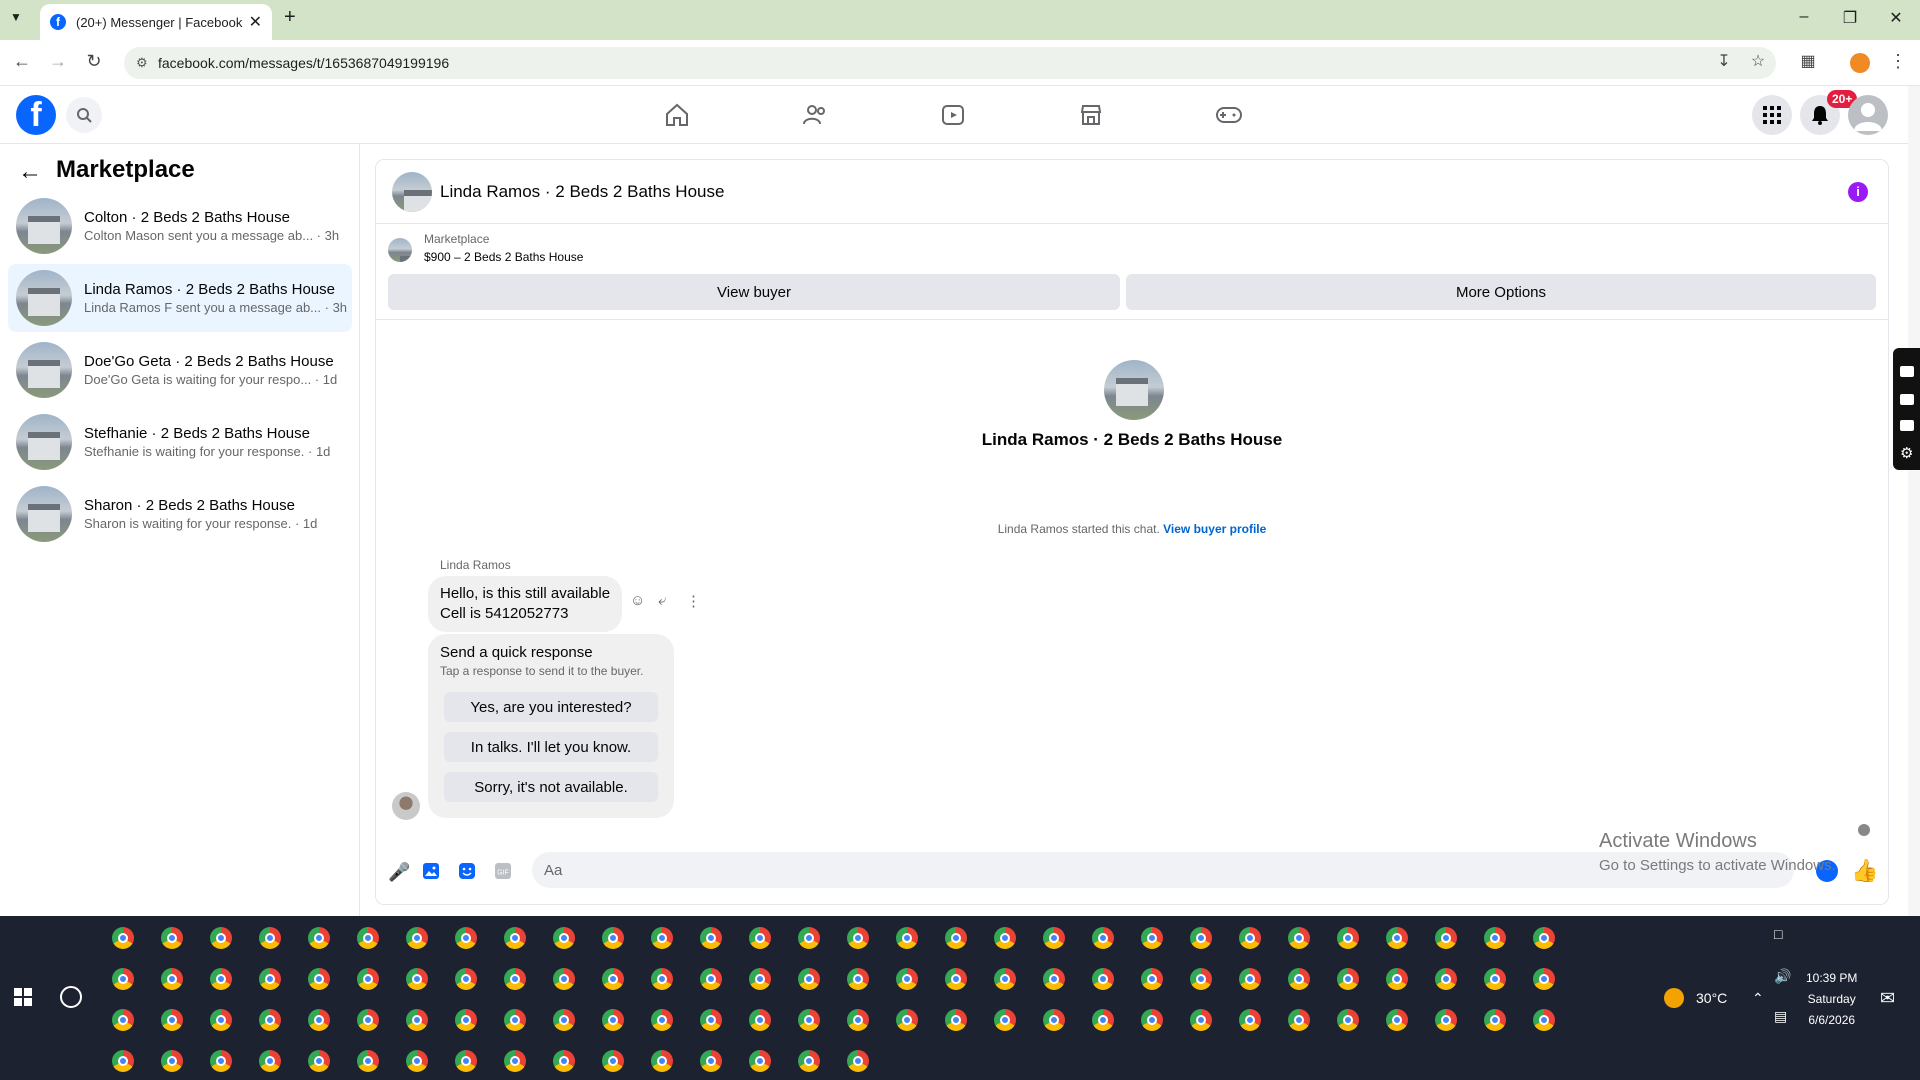 The height and width of the screenshot is (1080, 1920). What do you see at coordinates (1758, 998) in the screenshot?
I see `show-hidden-icons-icon: ⌃` at bounding box center [1758, 998].